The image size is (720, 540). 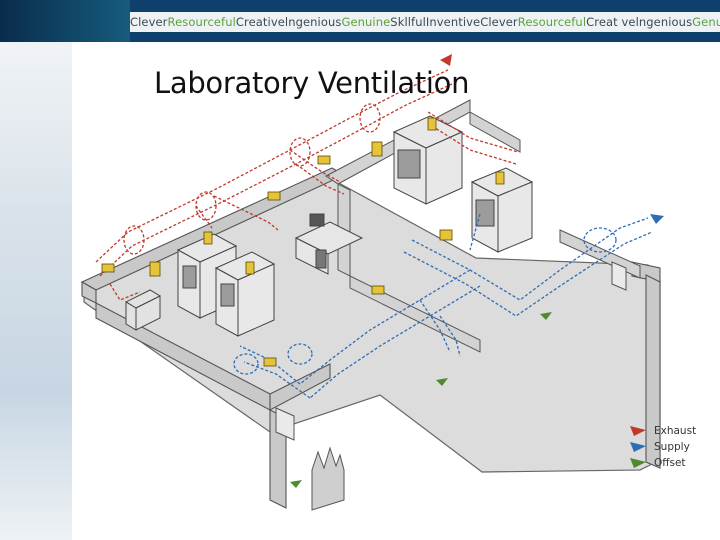 What do you see at coordinates (657, 219) in the screenshot?
I see `supply-arrow` at bounding box center [657, 219].